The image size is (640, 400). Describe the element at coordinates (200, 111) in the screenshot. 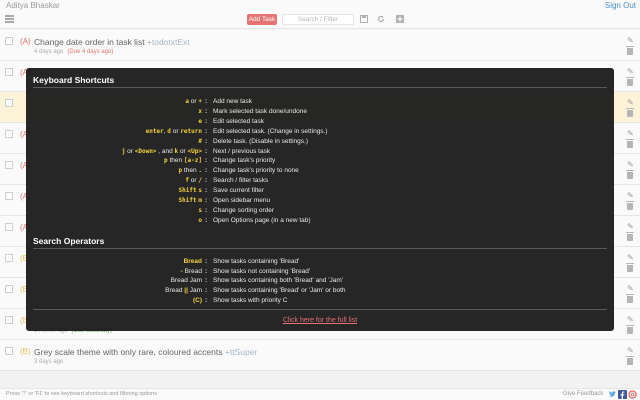

I see `shortcut-keys: x` at that location.